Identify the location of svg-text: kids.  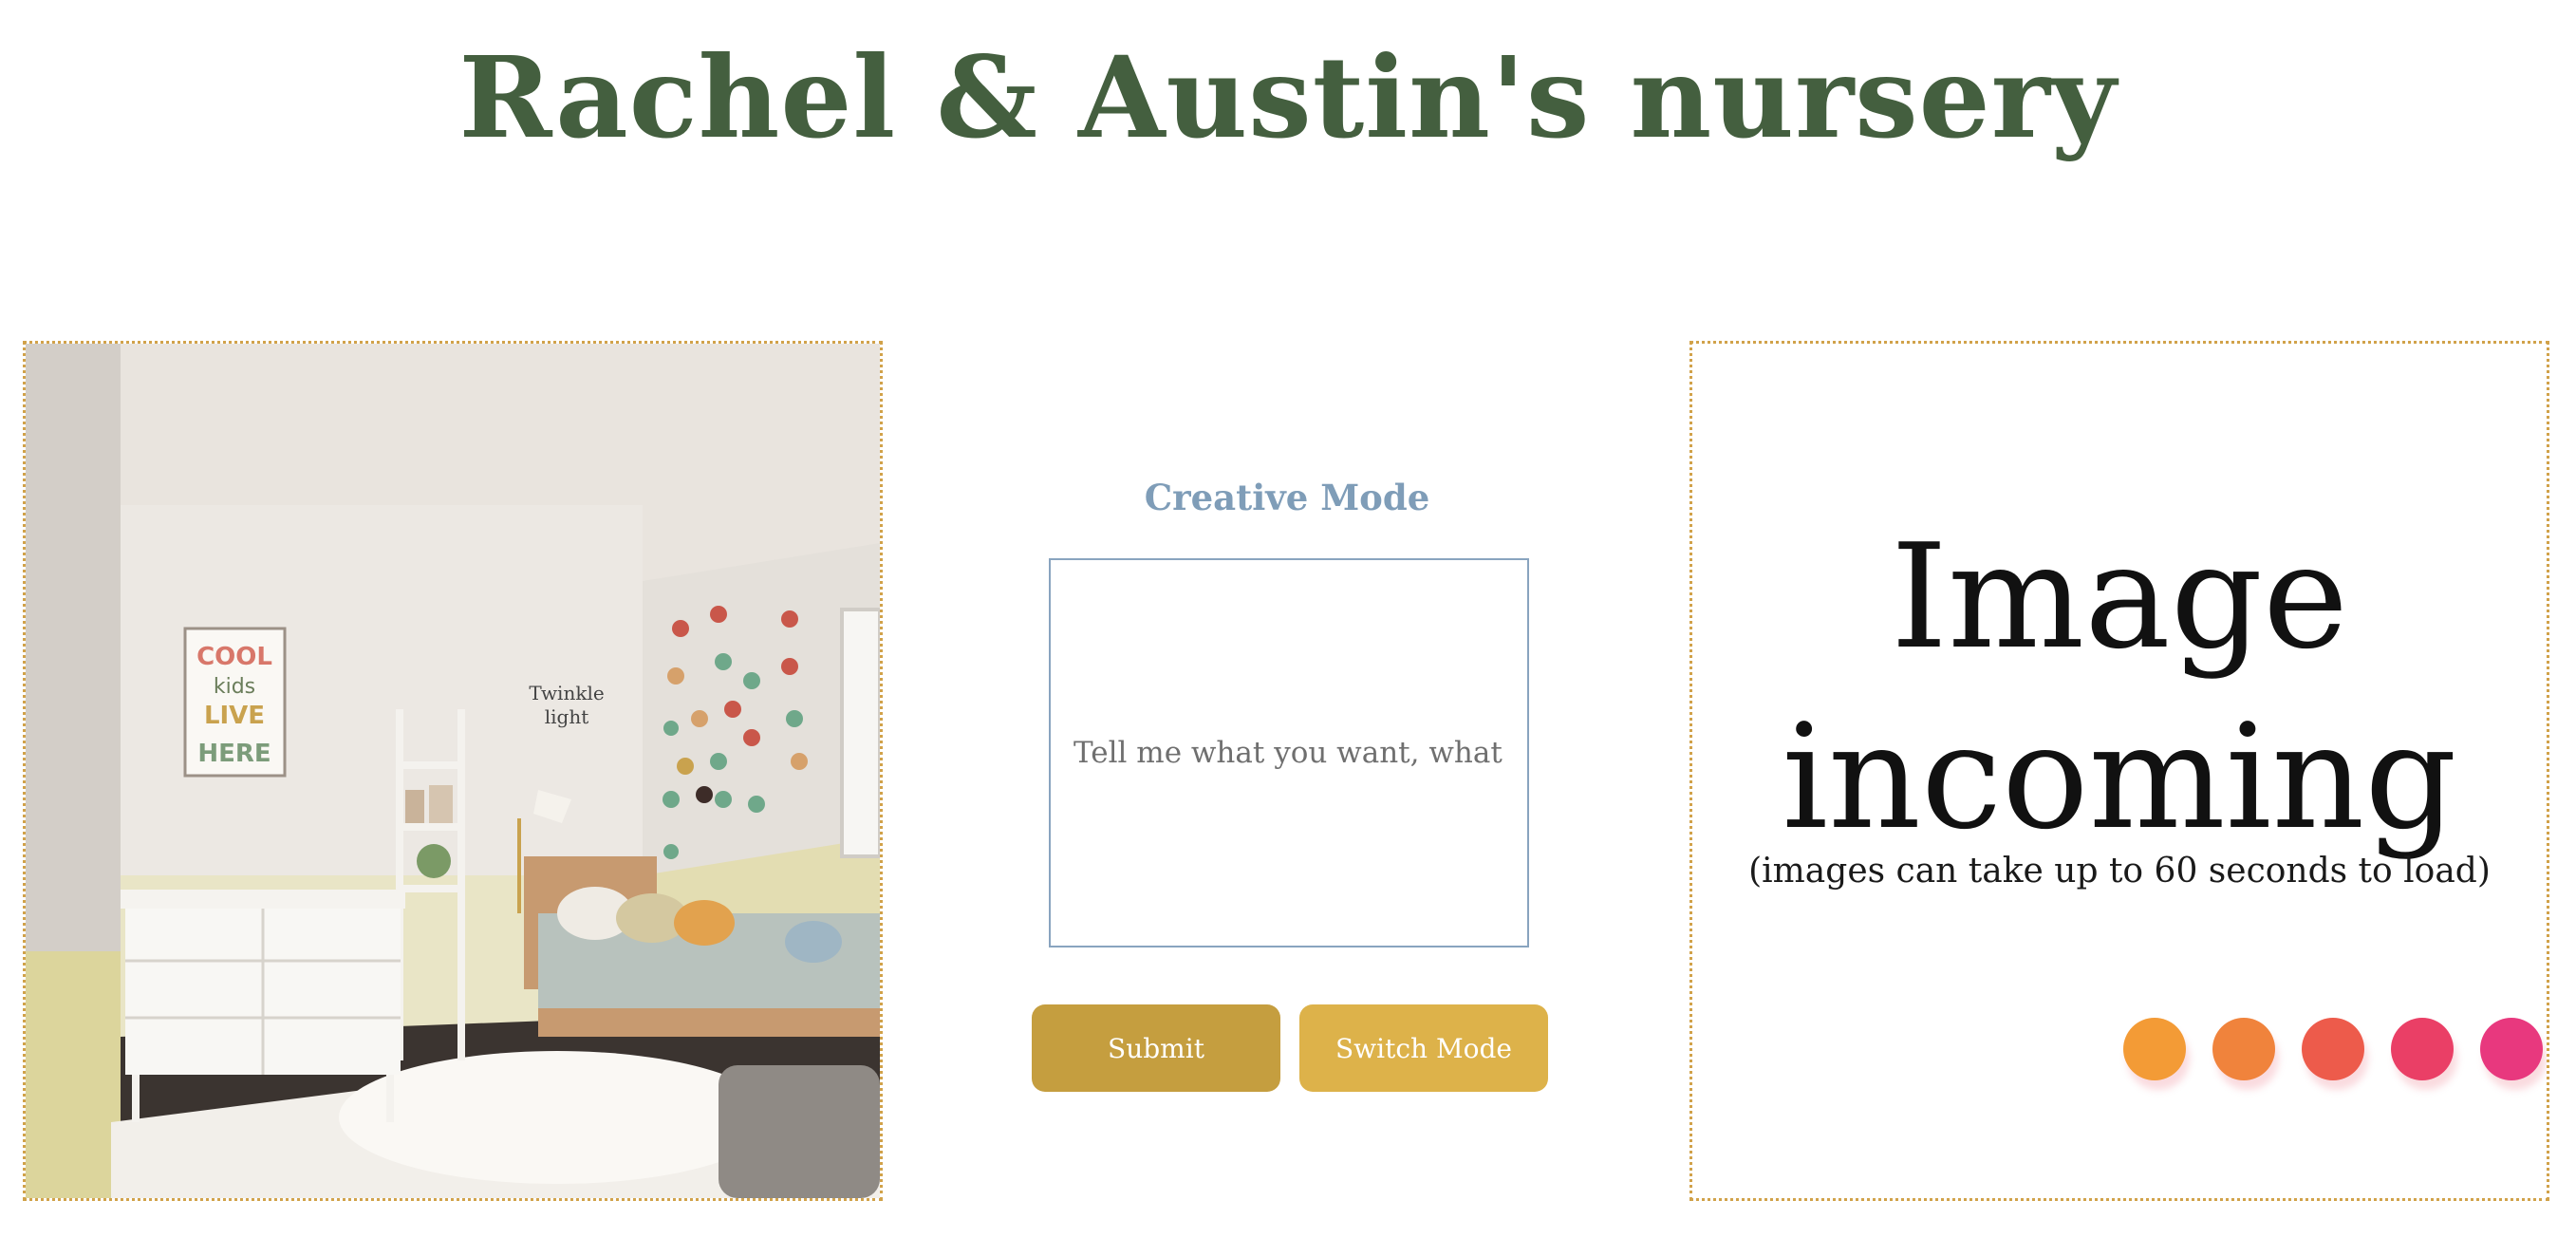
(234, 687).